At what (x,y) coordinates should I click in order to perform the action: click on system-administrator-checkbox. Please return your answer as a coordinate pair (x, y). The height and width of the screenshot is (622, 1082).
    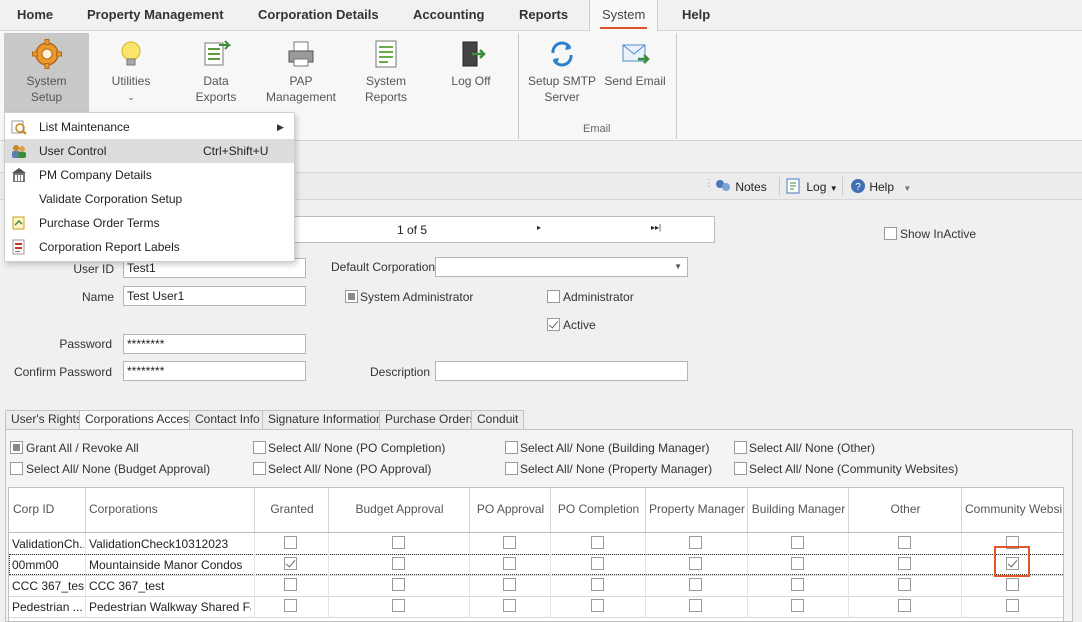
    Looking at the image, I should click on (351, 296).